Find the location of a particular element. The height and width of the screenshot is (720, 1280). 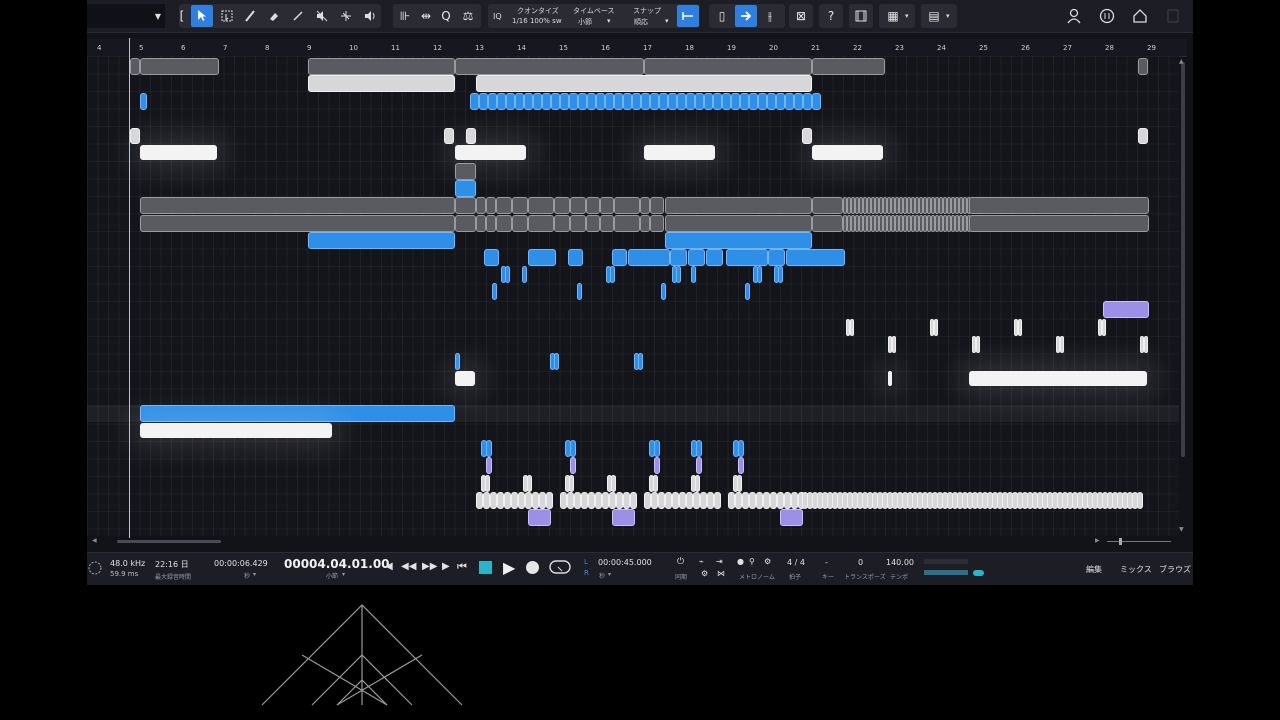

ruler-bar-6: 6 is located at coordinates (183, 48).